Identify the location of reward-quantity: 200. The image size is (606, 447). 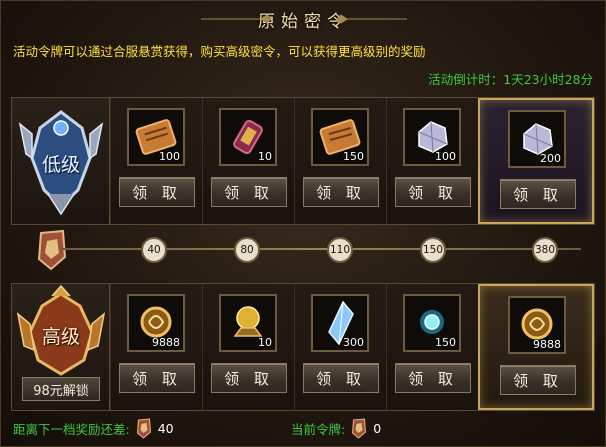
(550, 158).